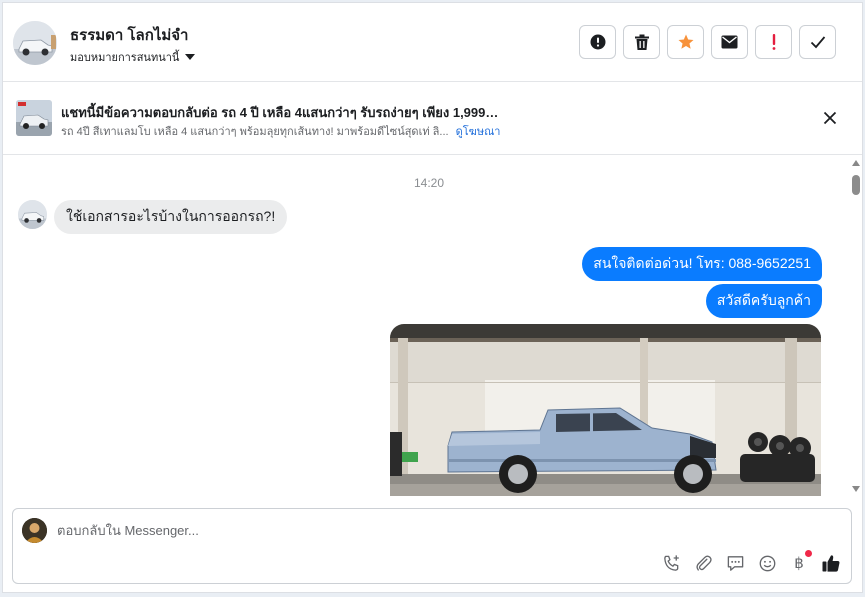 The width and height of the screenshot is (865, 597). I want to click on star-icon, so click(685, 41).